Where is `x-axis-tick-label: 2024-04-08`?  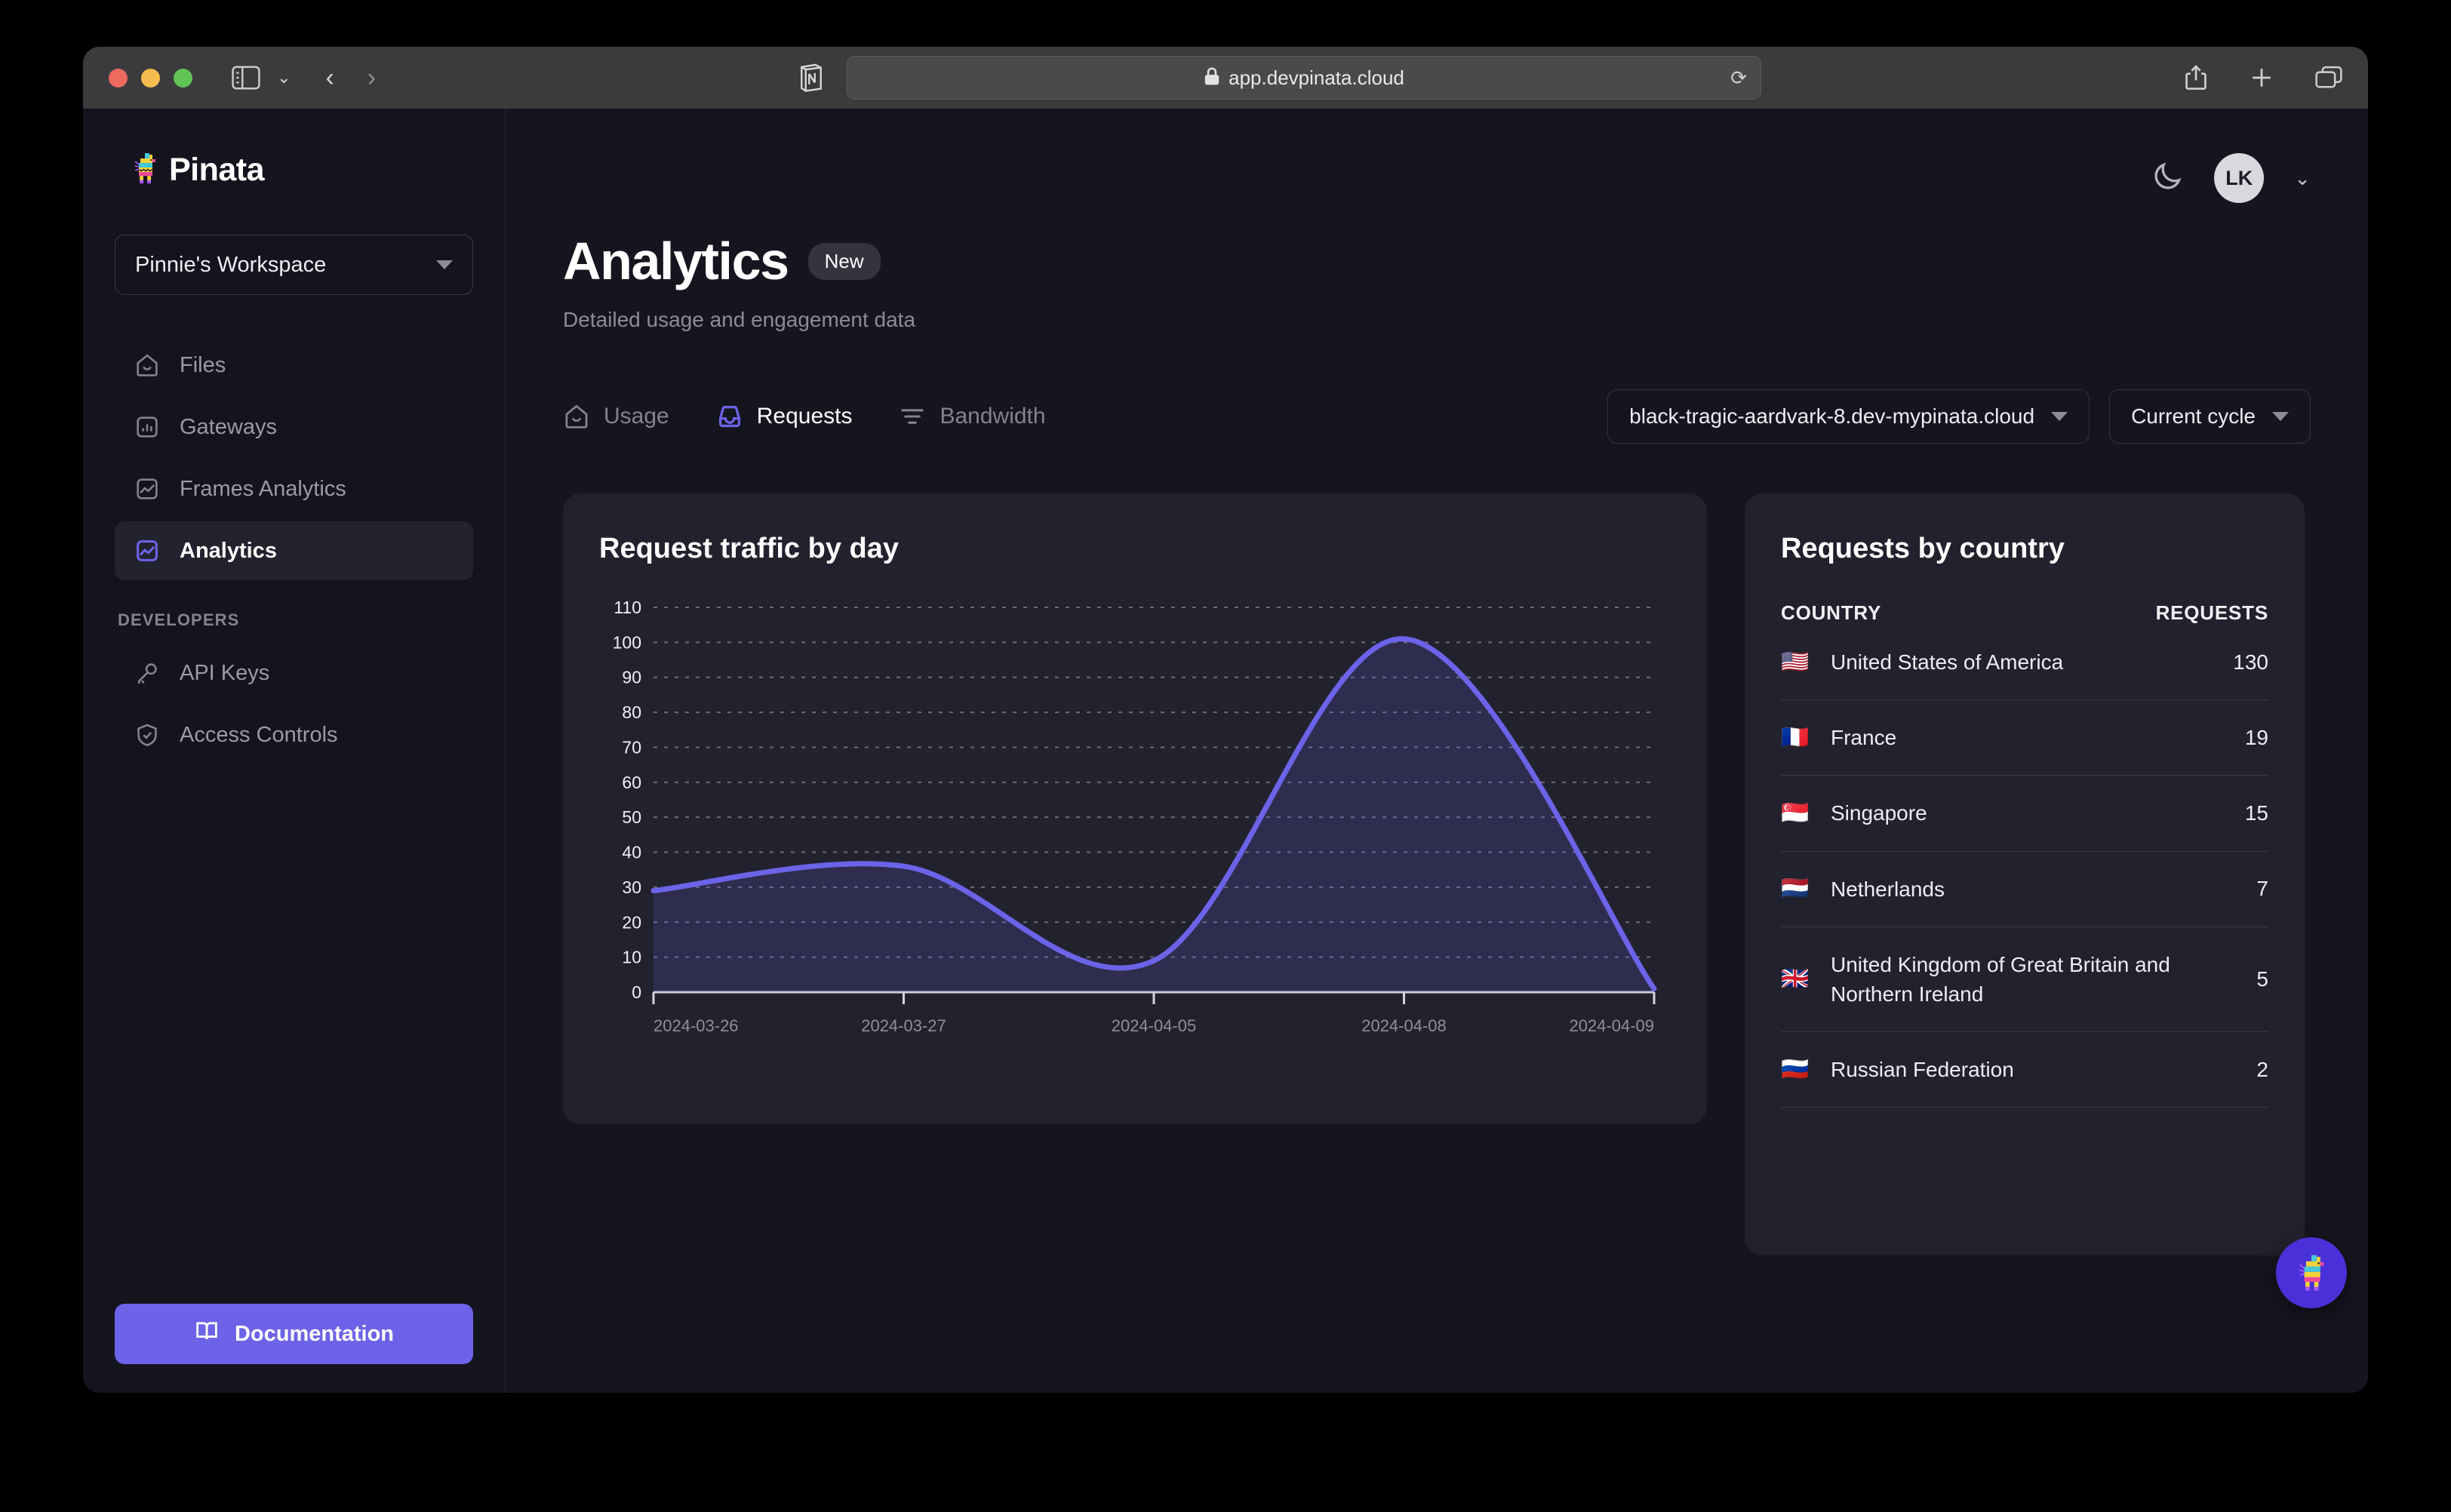
x-axis-tick-label: 2024-04-08 is located at coordinates (1404, 1025).